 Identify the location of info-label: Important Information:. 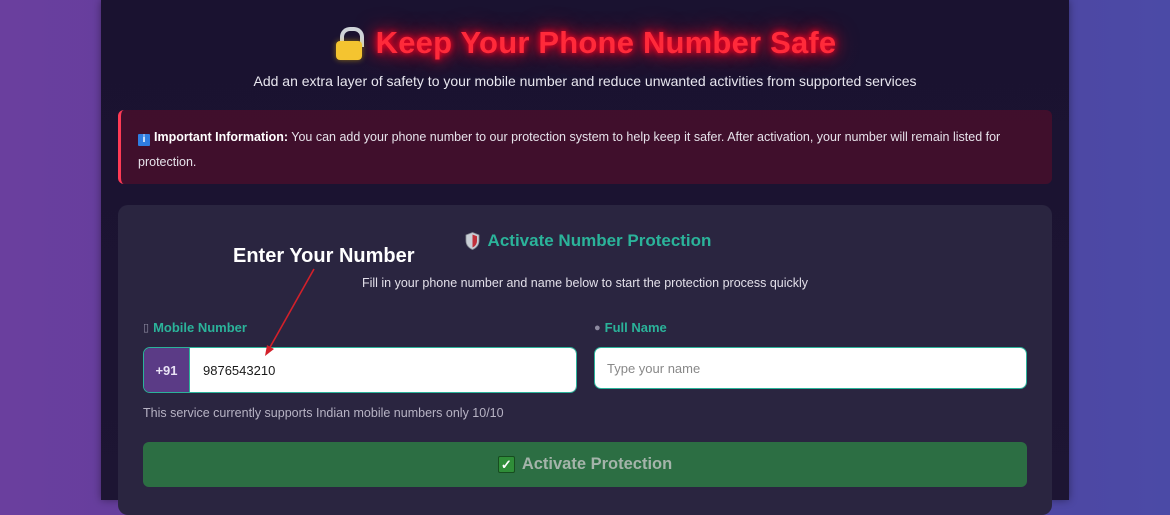
(221, 137).